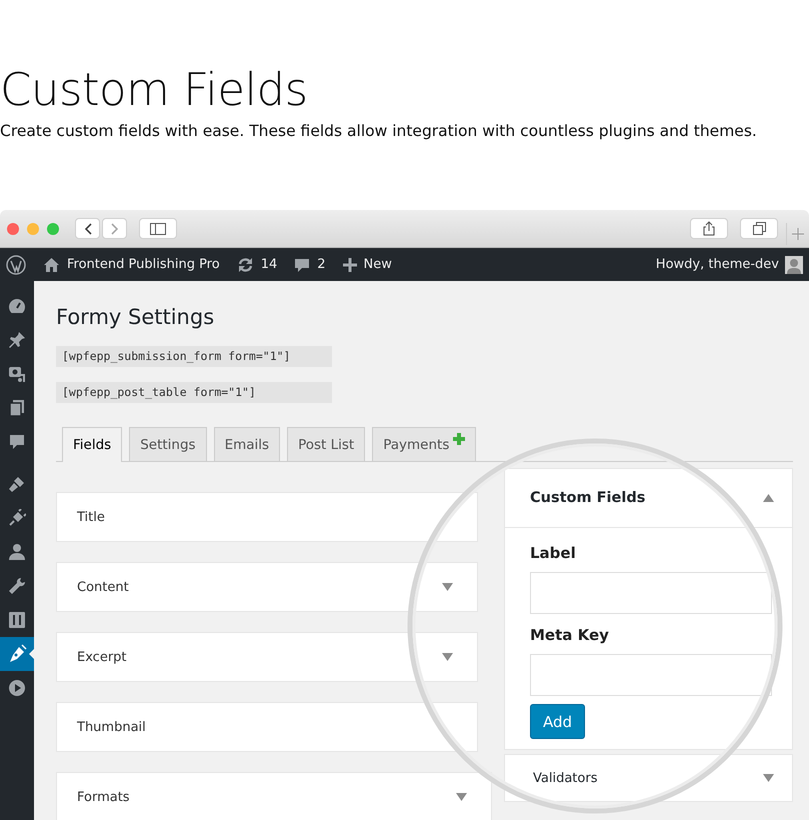 This screenshot has width=809, height=820. I want to click on field-label: Thumbnail, so click(111, 727).